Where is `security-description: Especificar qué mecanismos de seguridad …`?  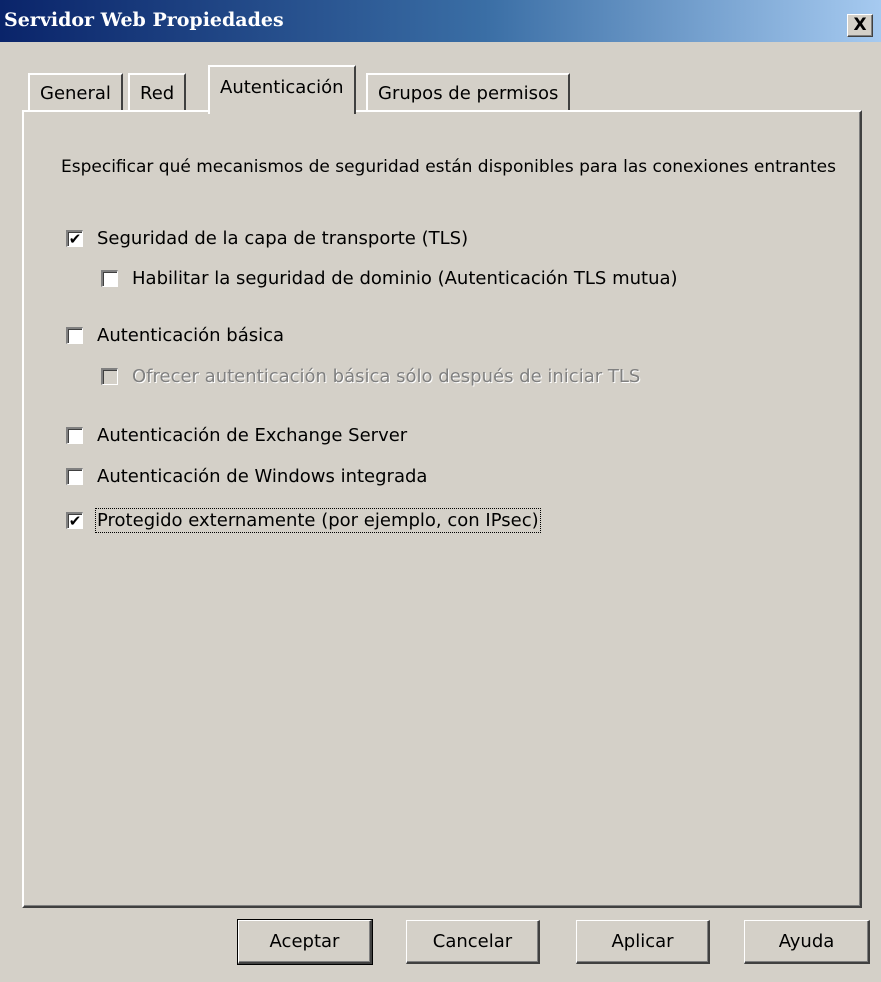 security-description: Especificar qué mecanismos de seguridad … is located at coordinates (448, 167).